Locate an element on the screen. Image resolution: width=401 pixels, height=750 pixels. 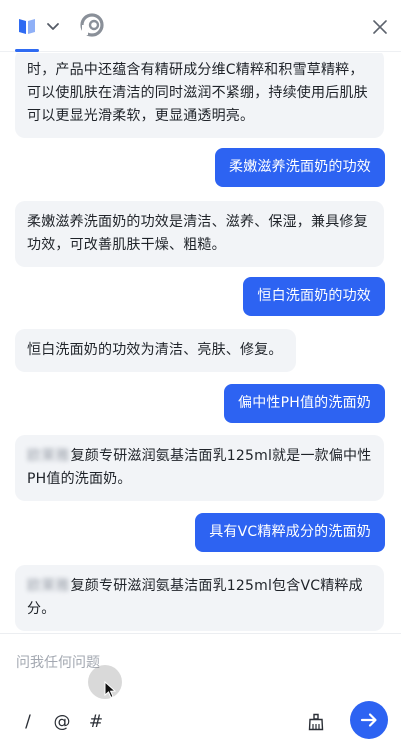
message-text: 恒白洗面奶的功效为清洁、亮肤、修复。 is located at coordinates (155, 350).